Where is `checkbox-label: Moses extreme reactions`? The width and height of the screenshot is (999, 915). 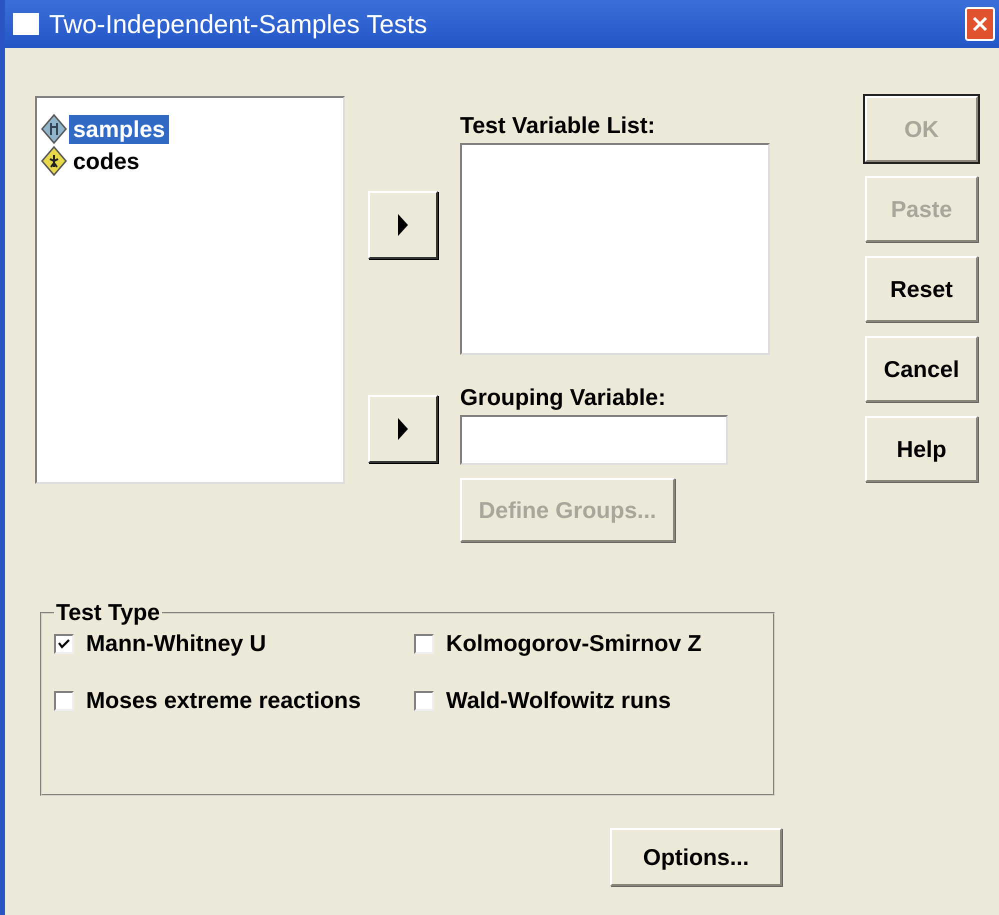
checkbox-label: Moses extreme reactions is located at coordinates (223, 700).